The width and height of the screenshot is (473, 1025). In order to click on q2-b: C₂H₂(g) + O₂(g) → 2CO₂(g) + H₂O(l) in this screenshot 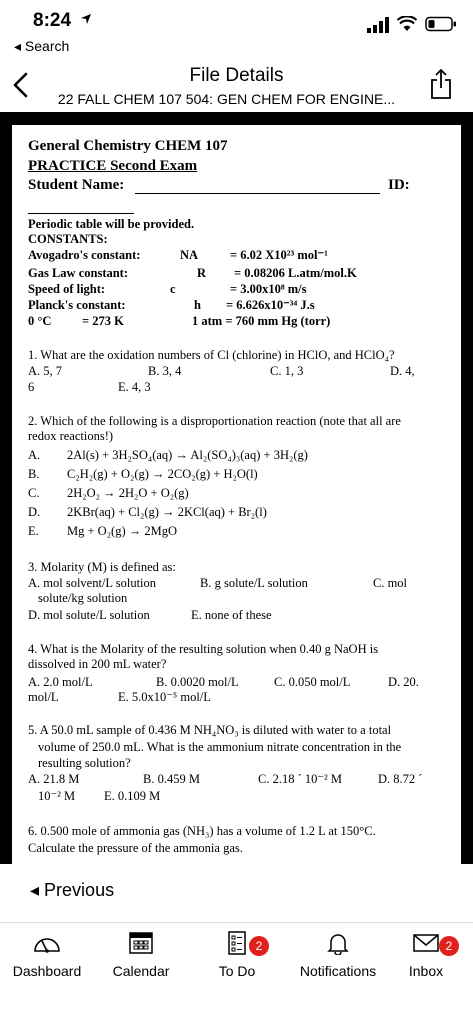, I will do `click(162, 474)`.